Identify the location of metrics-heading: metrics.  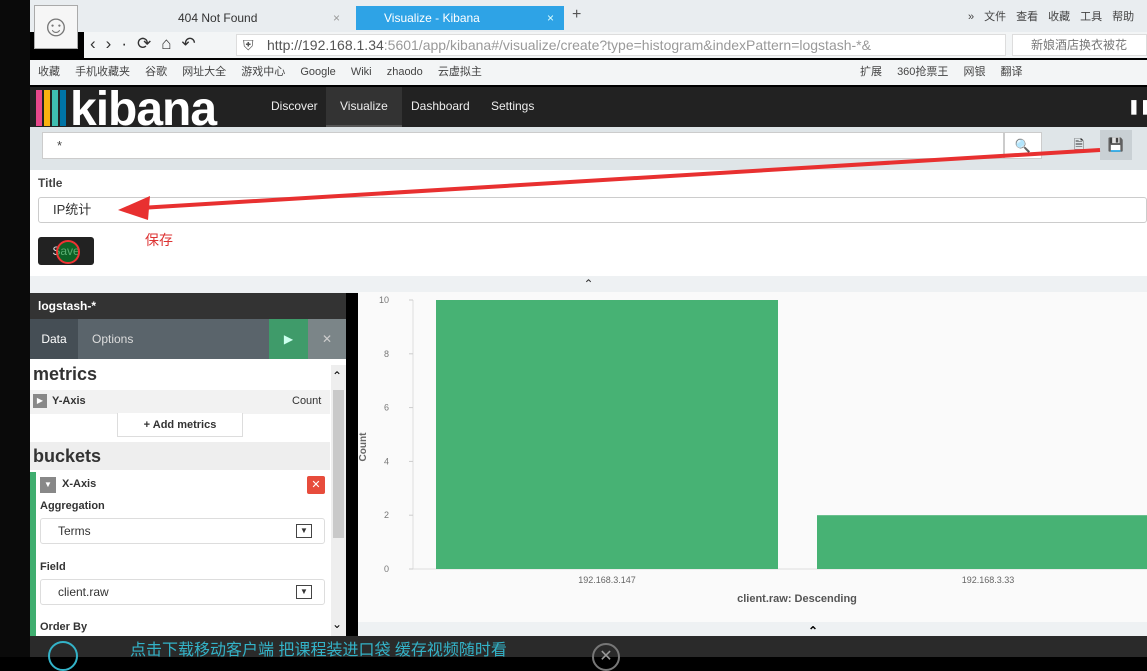
(65, 374).